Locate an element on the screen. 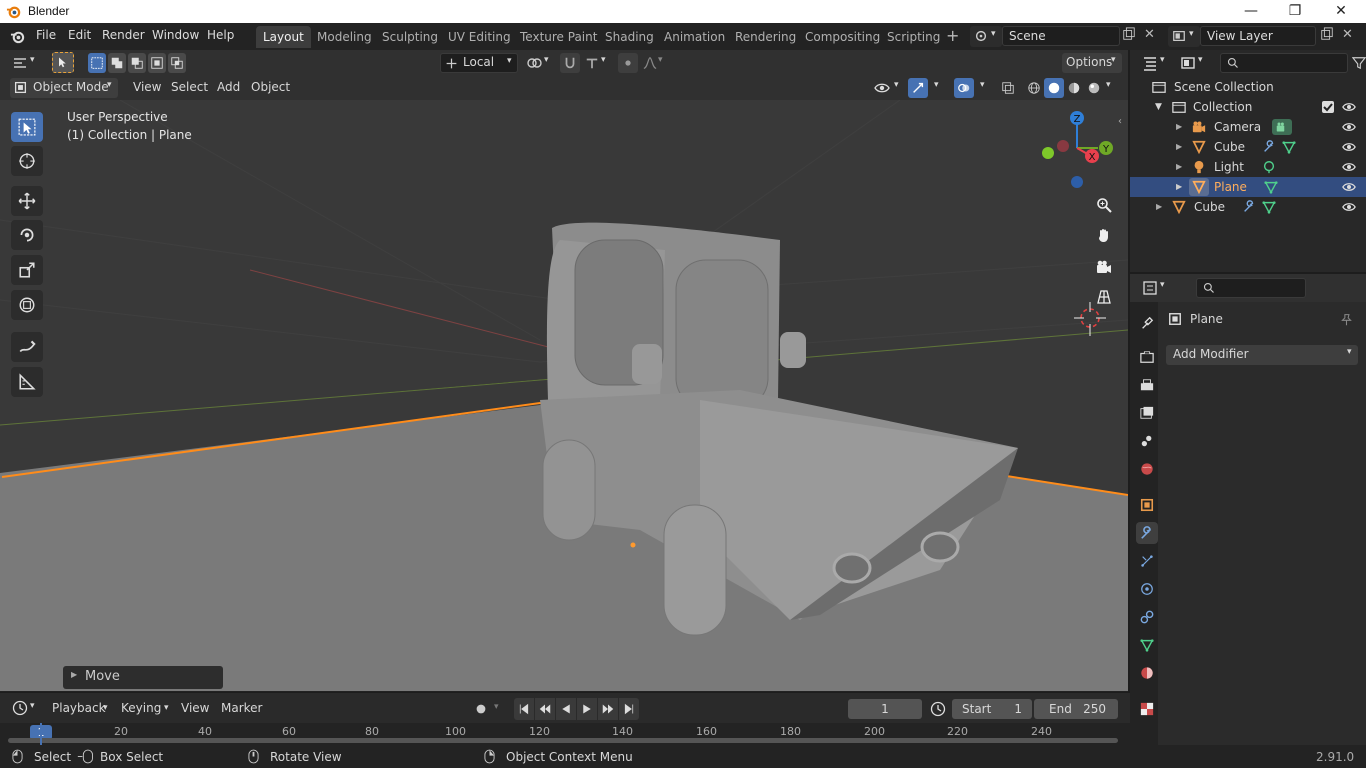  tab-animation: Animation is located at coordinates (694, 37).